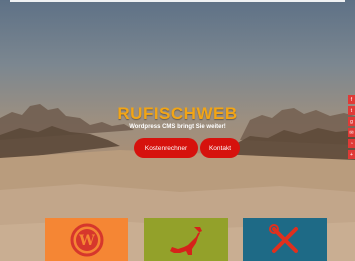  Describe the element at coordinates (177, 113) in the screenshot. I see `site-brand: RUFISCHWEB` at that location.